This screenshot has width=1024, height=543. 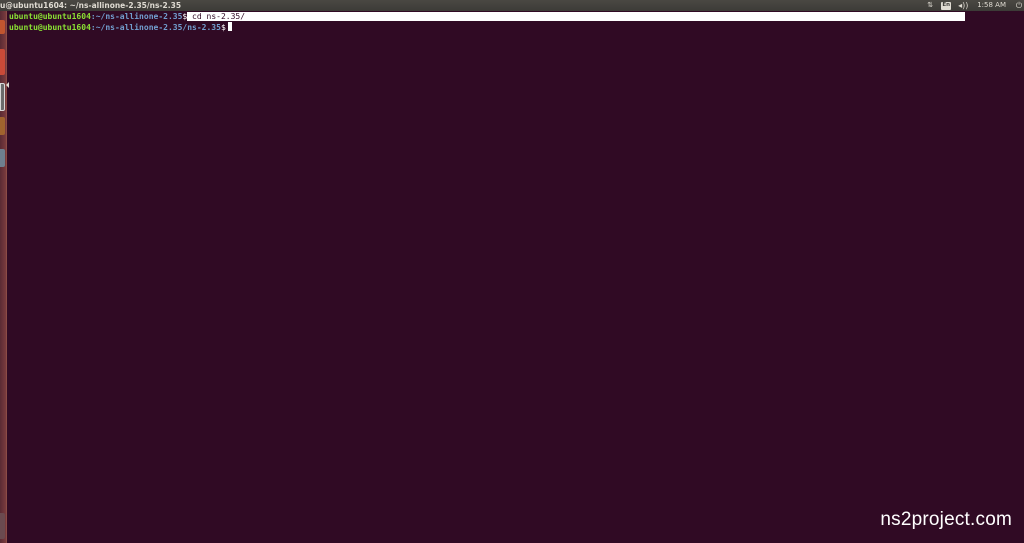 What do you see at coordinates (91, 5) in the screenshot?
I see `window-title: u@ubuntu1604: ~/ns-allinone-2.35/ns-2.35` at bounding box center [91, 5].